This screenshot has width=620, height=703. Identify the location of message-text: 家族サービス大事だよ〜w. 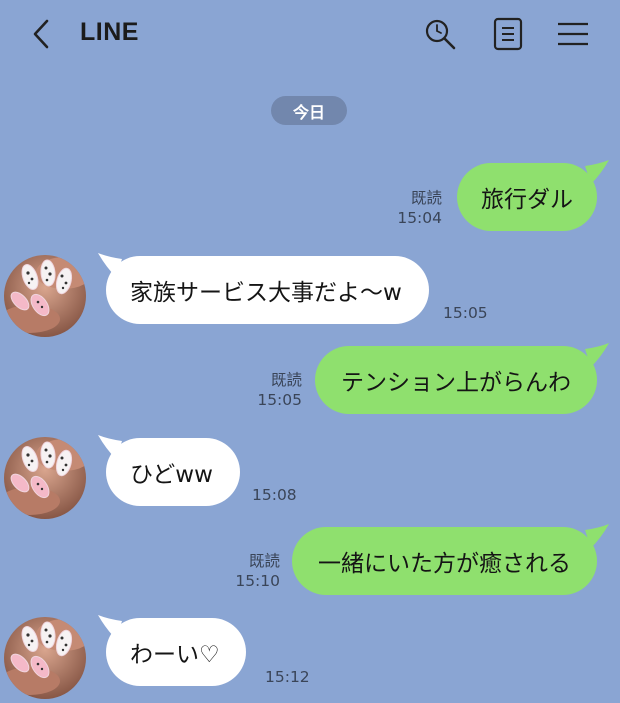
(266, 293).